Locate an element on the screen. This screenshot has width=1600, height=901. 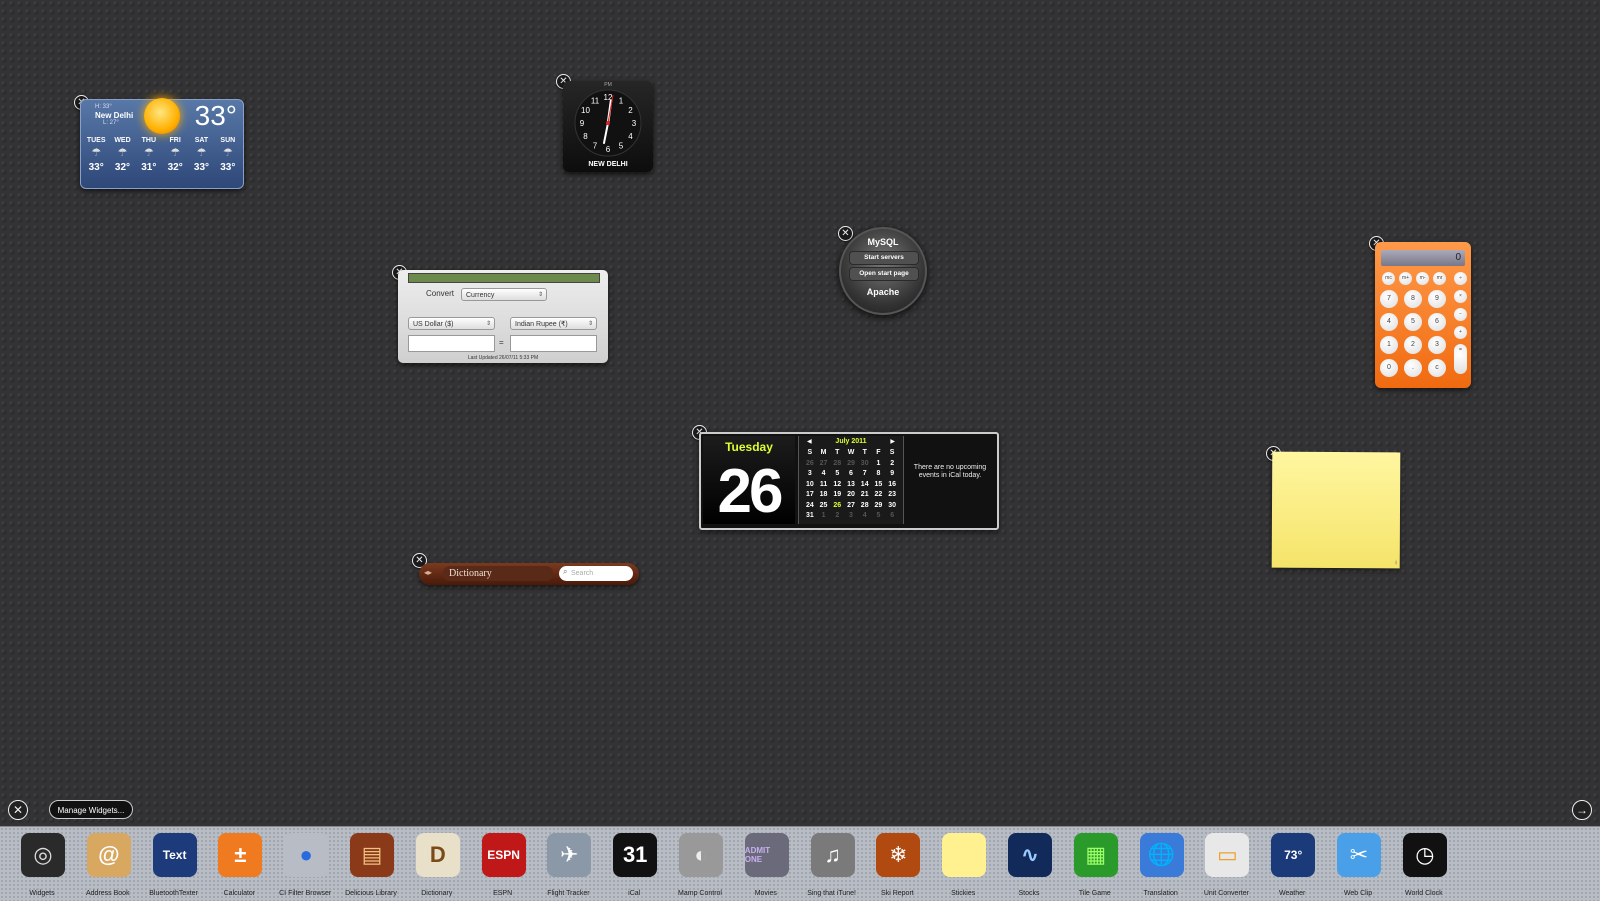
calendar-day: 19 is located at coordinates (837, 495).